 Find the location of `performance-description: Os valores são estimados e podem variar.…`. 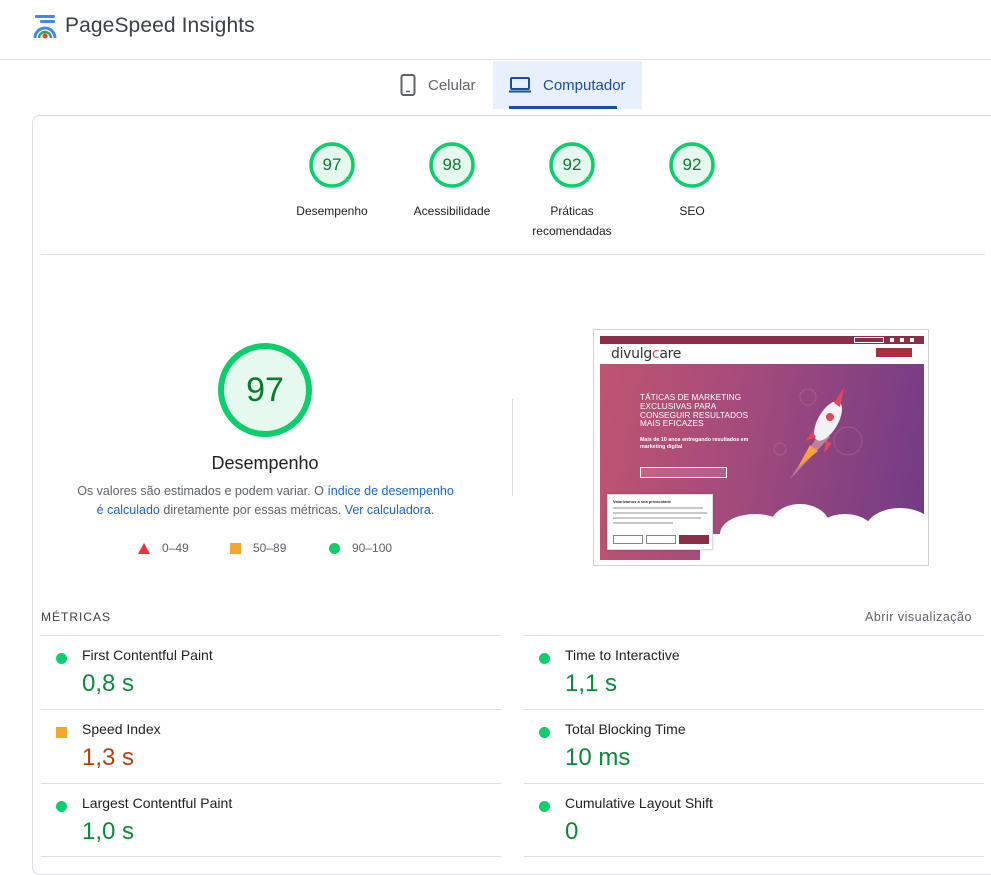

performance-description: Os valores são estimados e podem variar.… is located at coordinates (265, 501).